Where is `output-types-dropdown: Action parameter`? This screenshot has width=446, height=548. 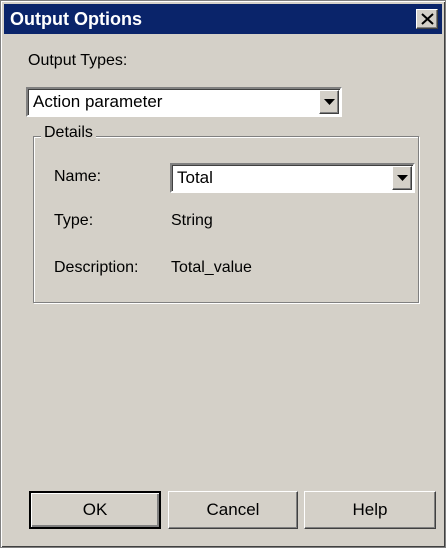 output-types-dropdown: Action parameter is located at coordinates (184, 102).